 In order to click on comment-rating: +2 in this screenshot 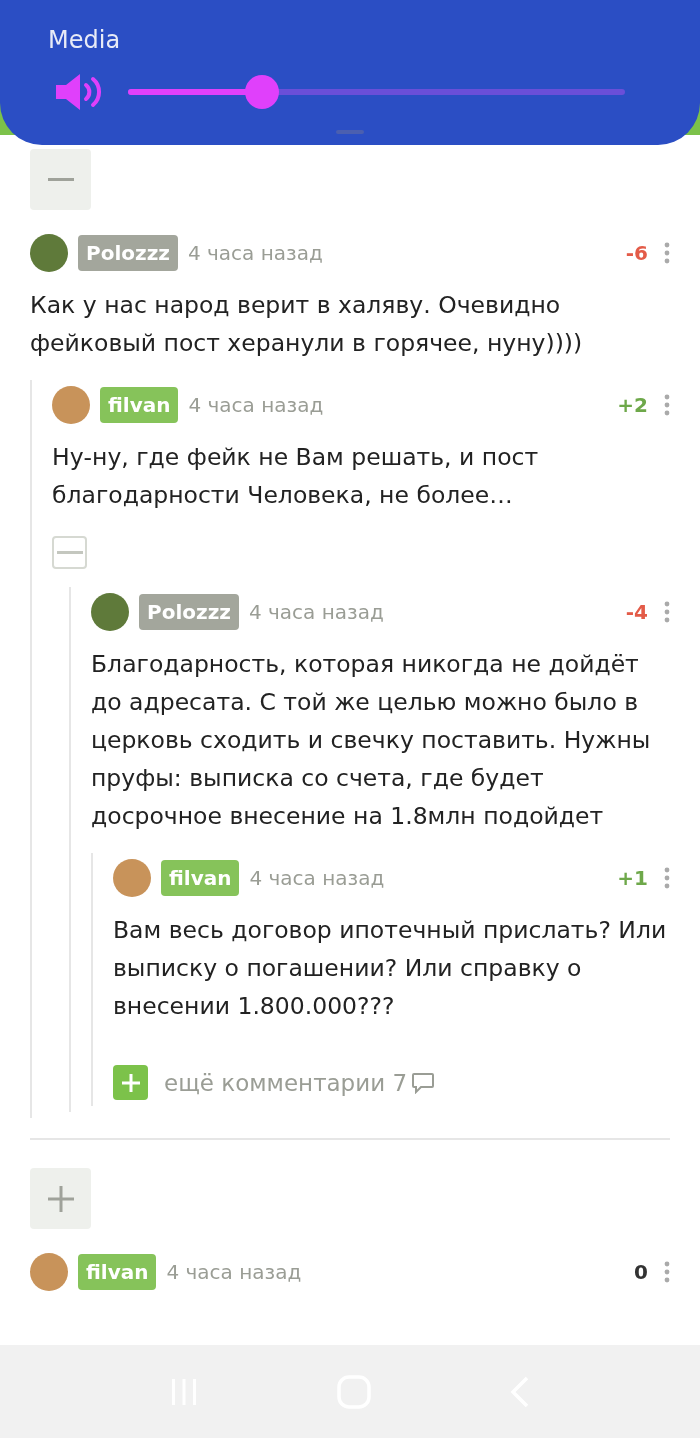, I will do `click(632, 405)`.